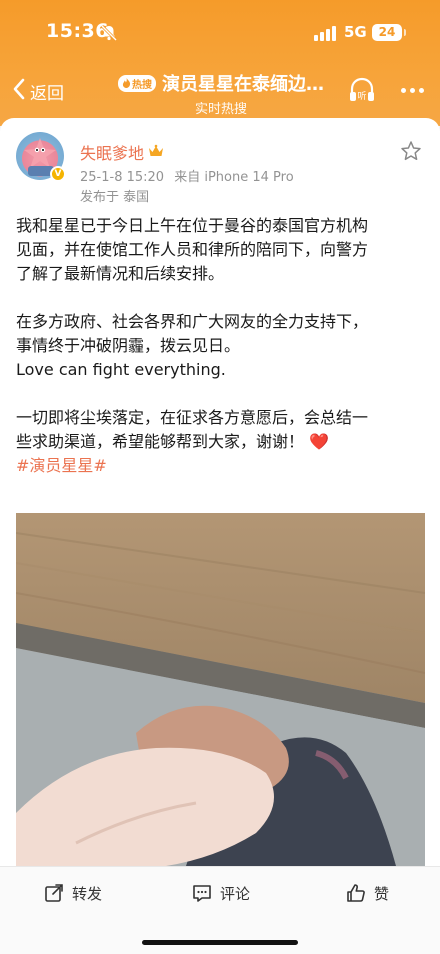  Describe the element at coordinates (19, 91) in the screenshot. I see `chevron-left-icon` at that location.